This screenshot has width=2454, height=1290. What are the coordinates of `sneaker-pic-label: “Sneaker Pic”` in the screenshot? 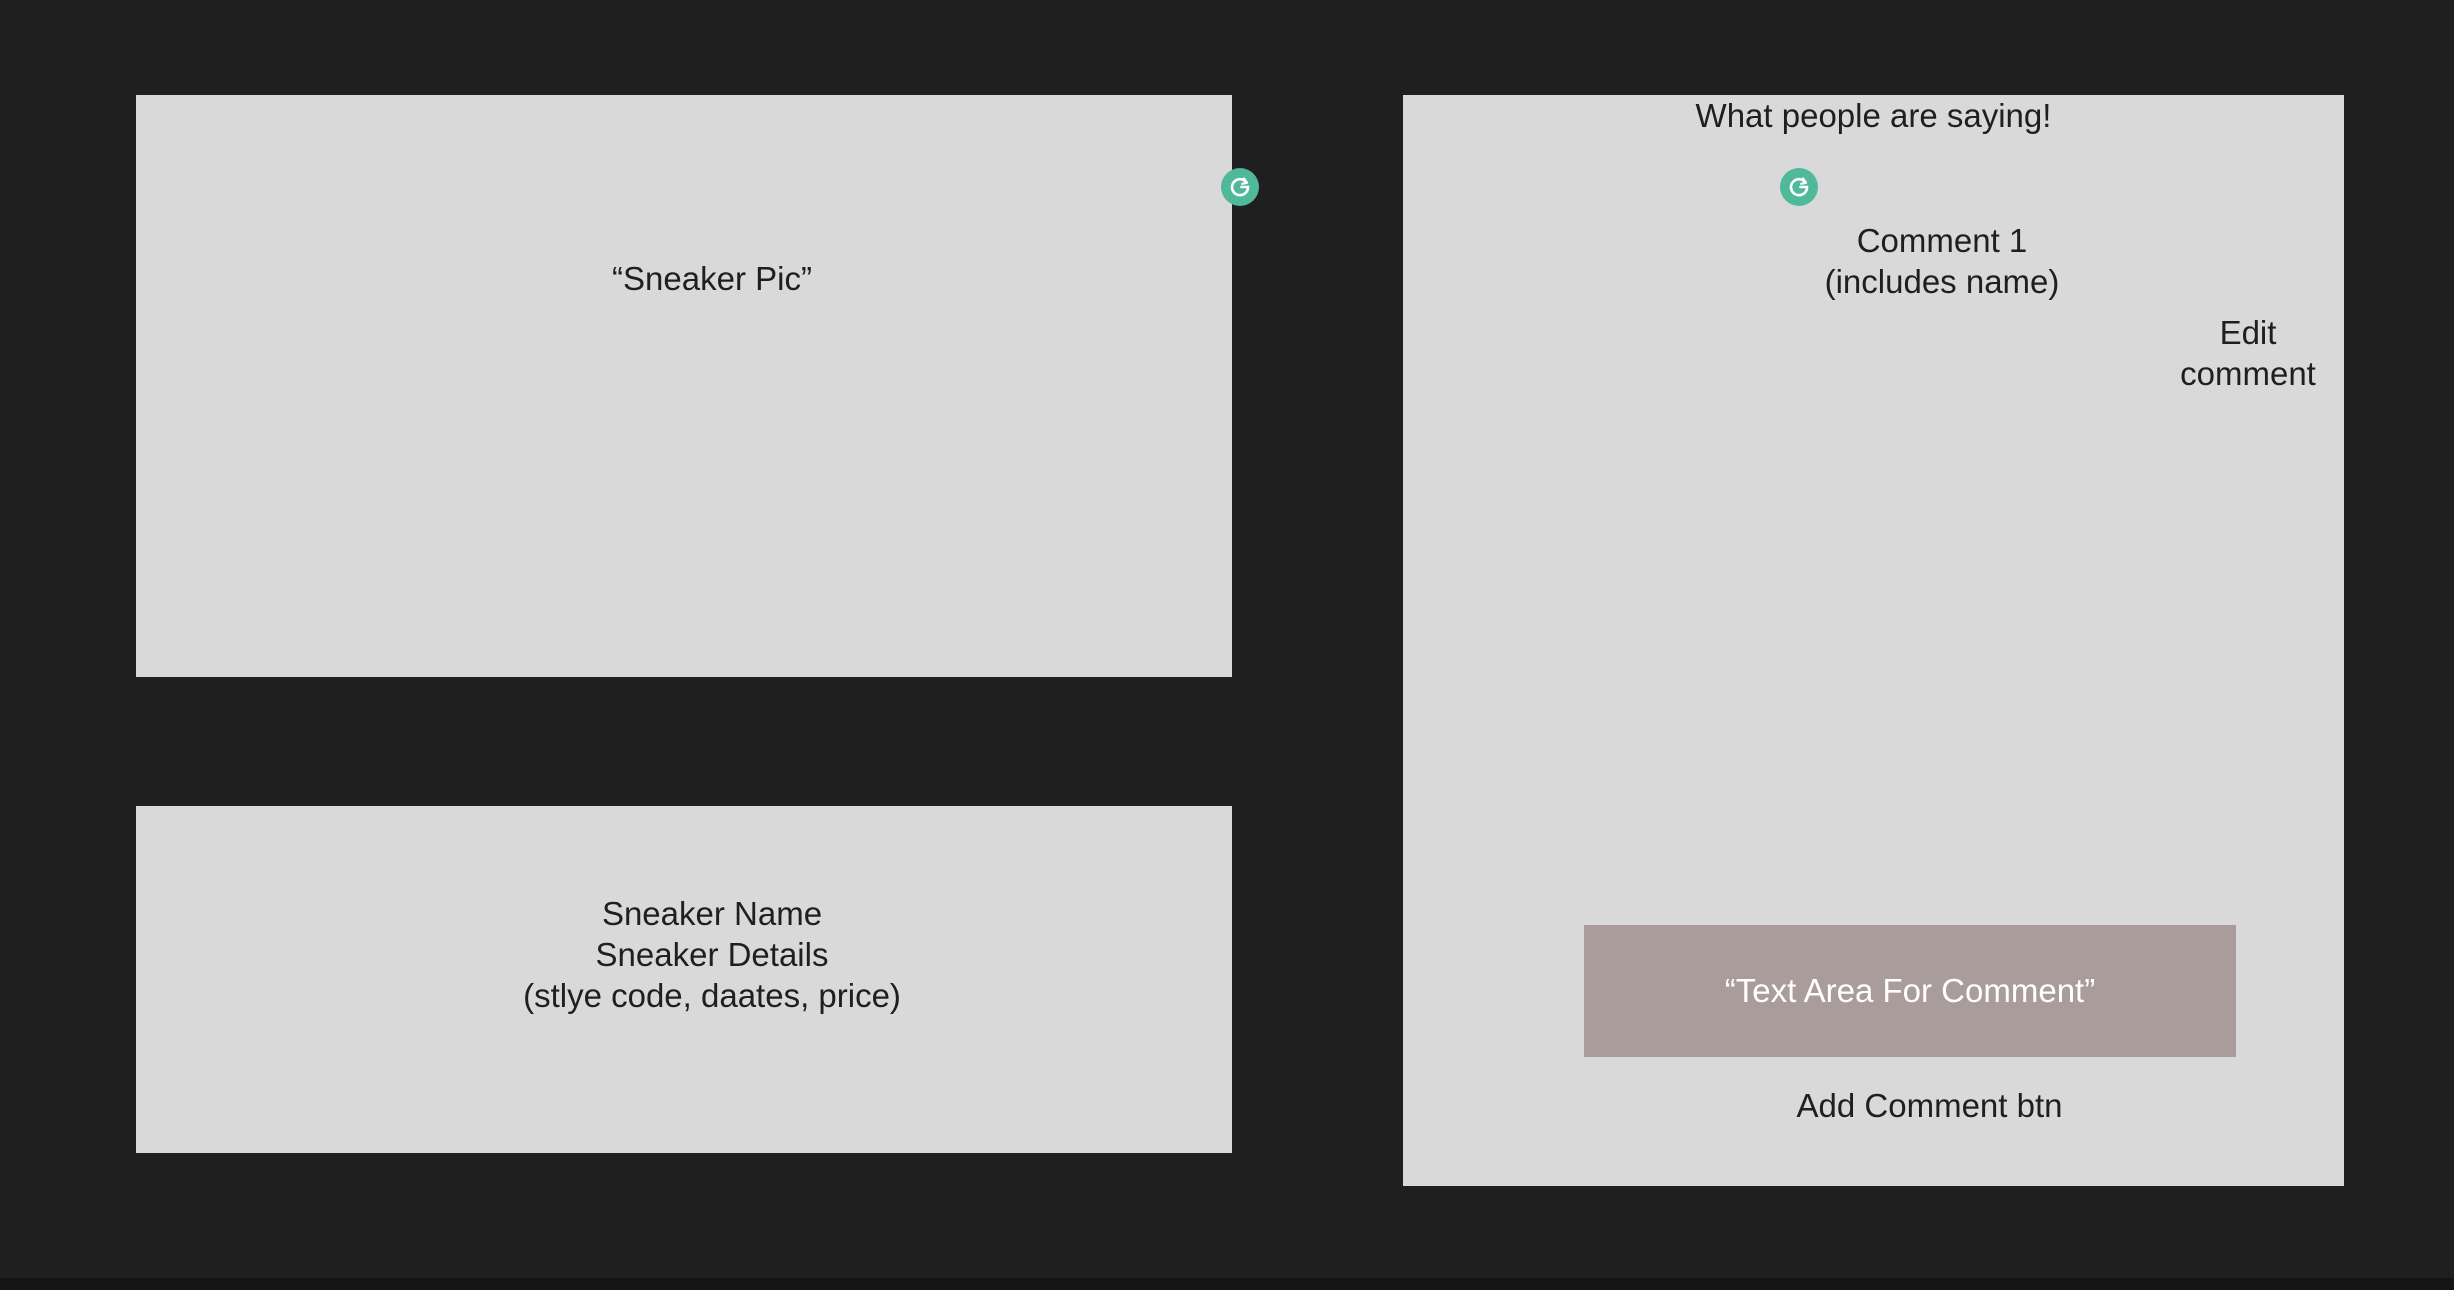 It's located at (712, 278).